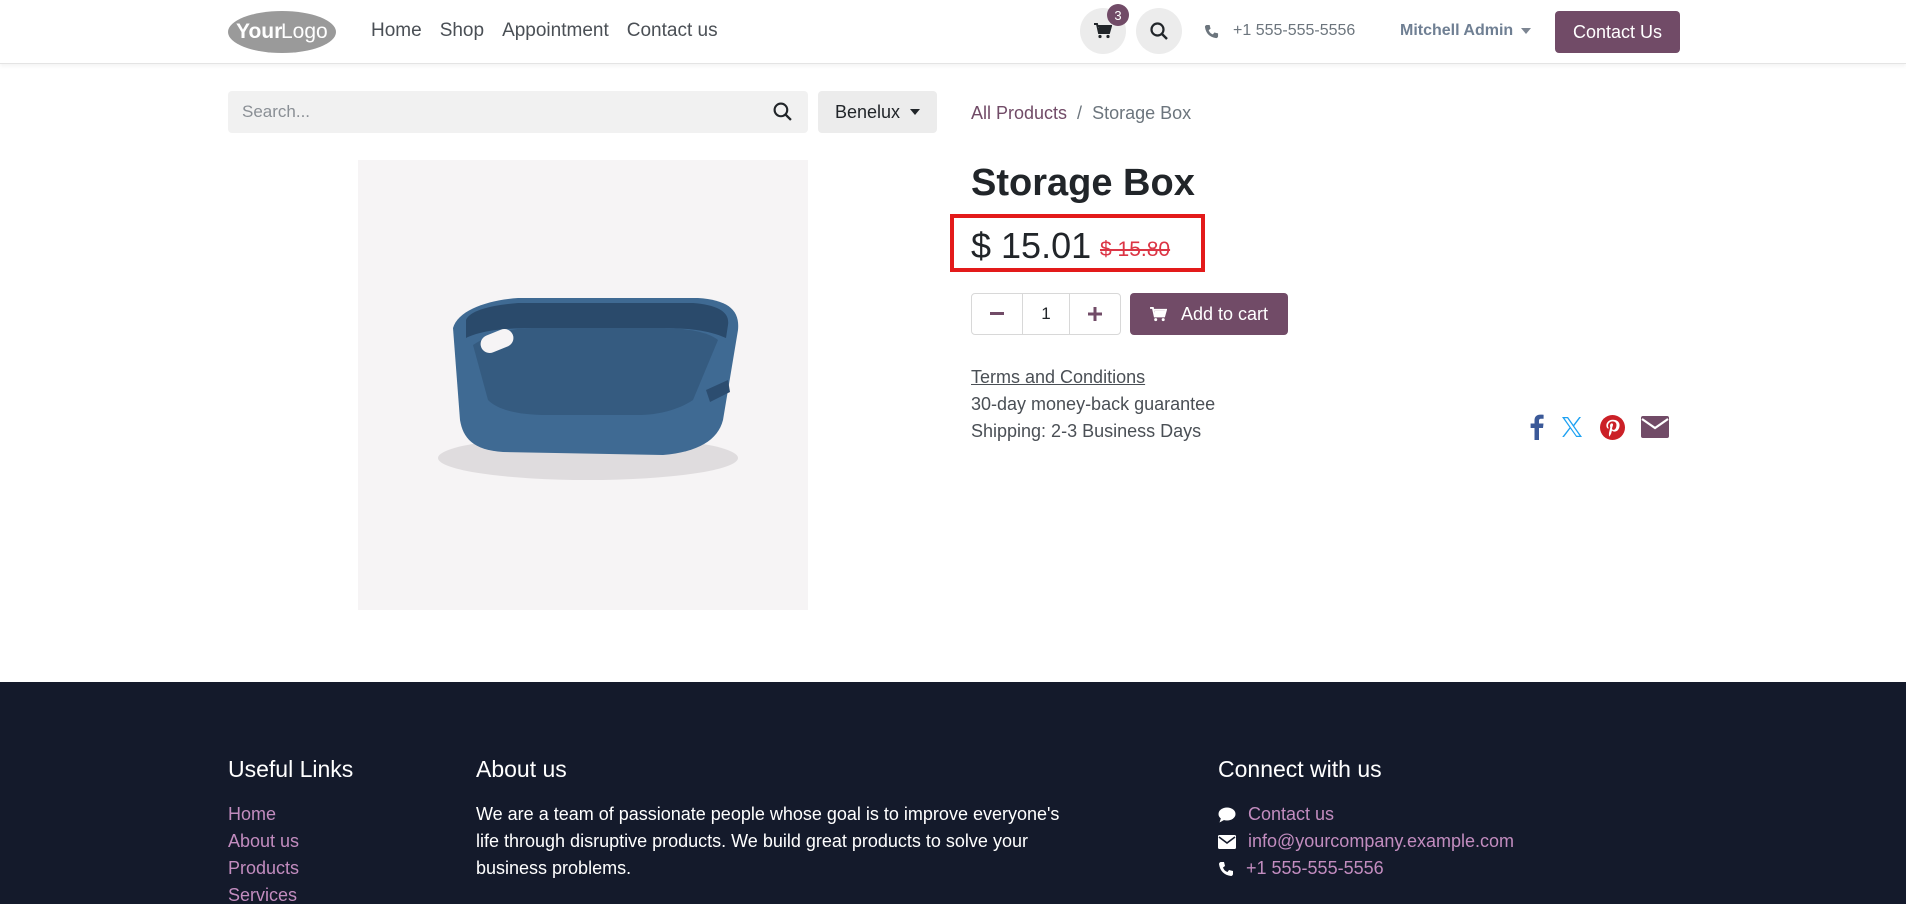  I want to click on product-image, so click(583, 385).